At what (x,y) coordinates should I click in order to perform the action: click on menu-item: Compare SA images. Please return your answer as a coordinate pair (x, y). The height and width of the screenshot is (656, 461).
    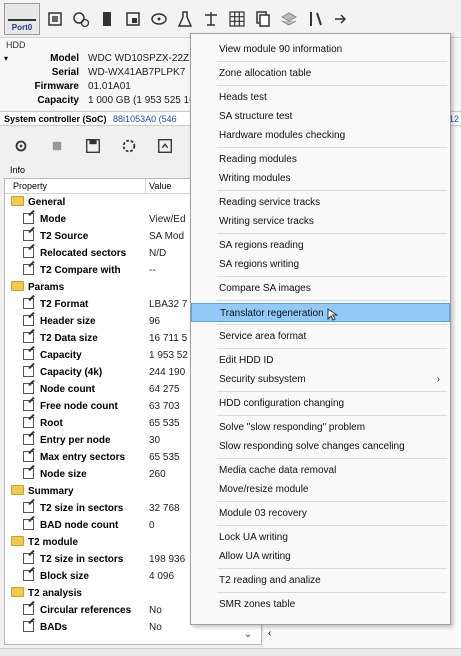
    Looking at the image, I should click on (320, 288).